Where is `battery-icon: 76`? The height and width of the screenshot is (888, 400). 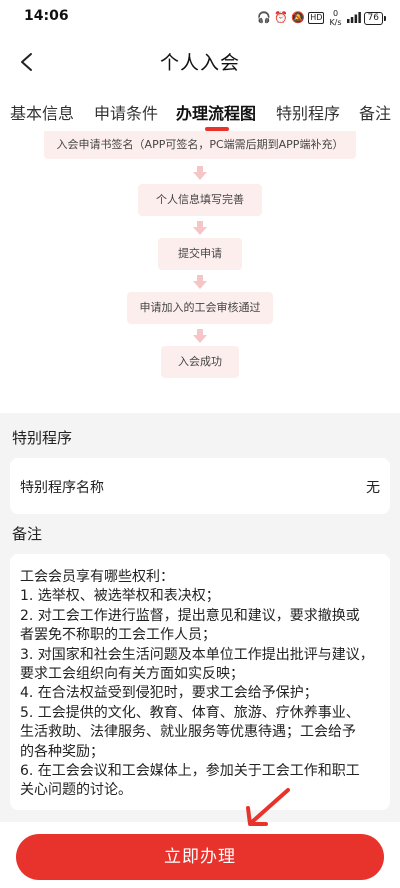 battery-icon: 76 is located at coordinates (374, 18).